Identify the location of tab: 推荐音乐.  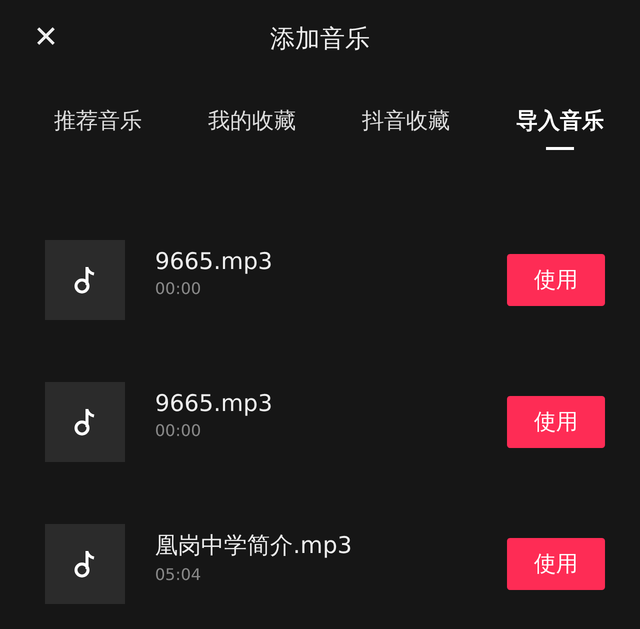
(98, 128).